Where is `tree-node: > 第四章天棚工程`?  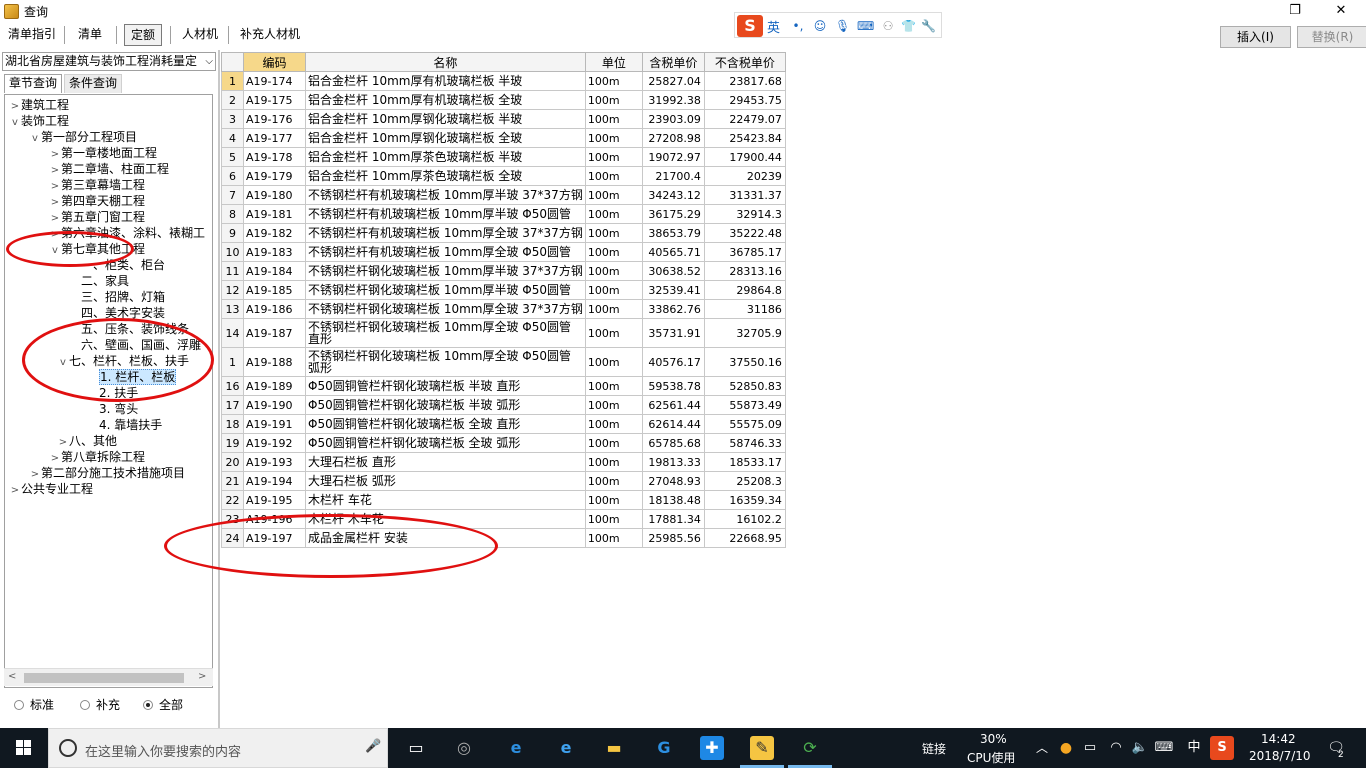 tree-node: > 第四章天棚工程 is located at coordinates (97, 201).